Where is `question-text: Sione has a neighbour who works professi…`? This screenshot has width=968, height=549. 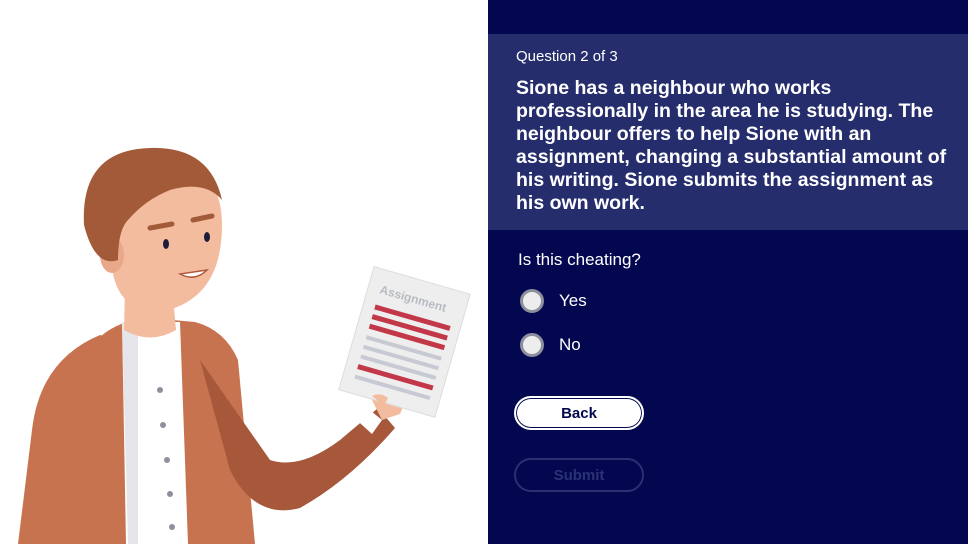
question-text: Sione has a neighbour who works professi… is located at coordinates (731, 145).